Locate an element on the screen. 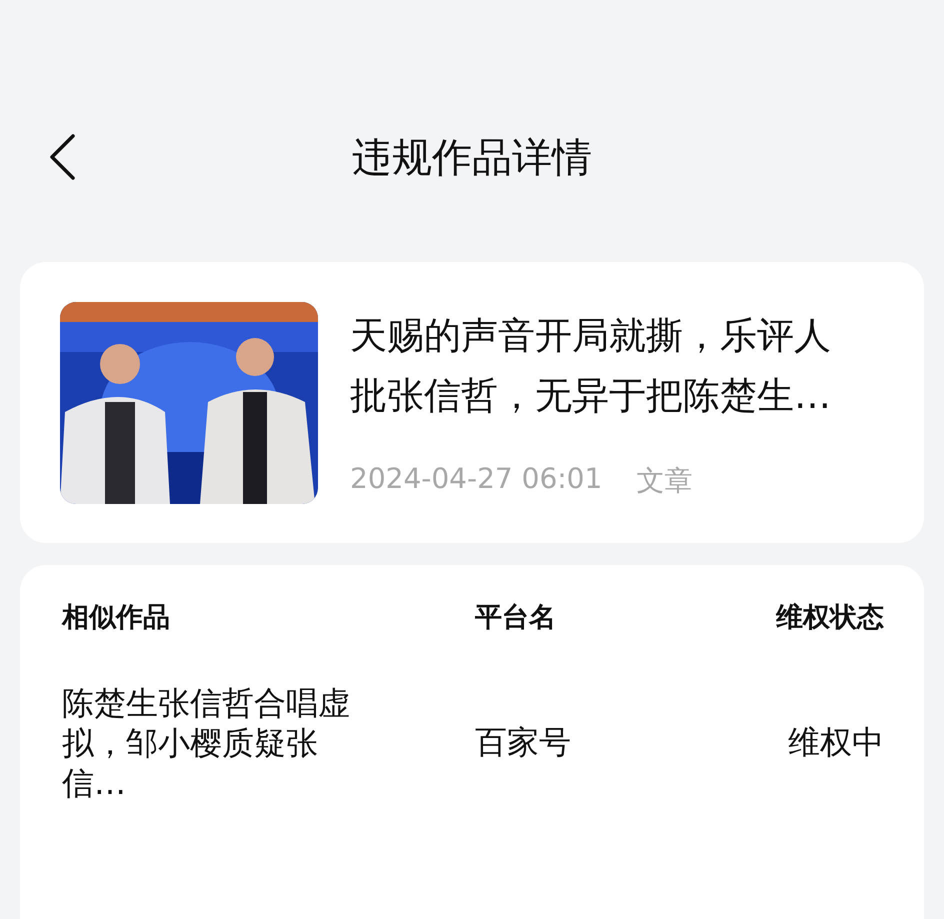 This screenshot has height=919, width=944. table-cell-text: 百家号 is located at coordinates (523, 742).